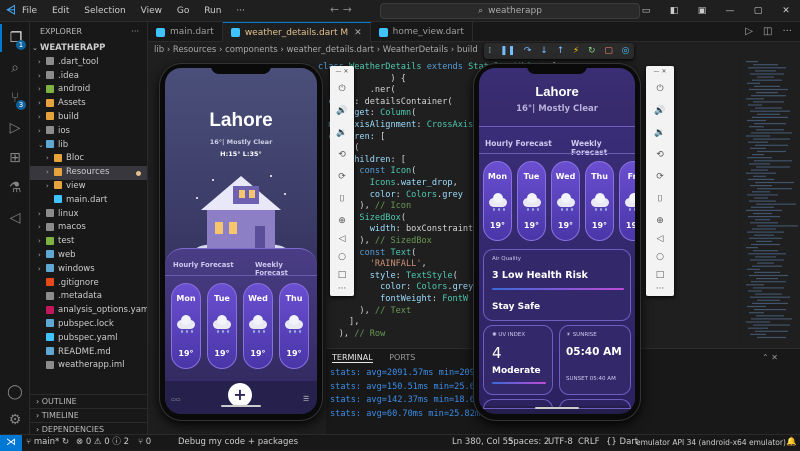  Describe the element at coordinates (88, 270) in the screenshot. I see `tree-folder: › windows` at that location.